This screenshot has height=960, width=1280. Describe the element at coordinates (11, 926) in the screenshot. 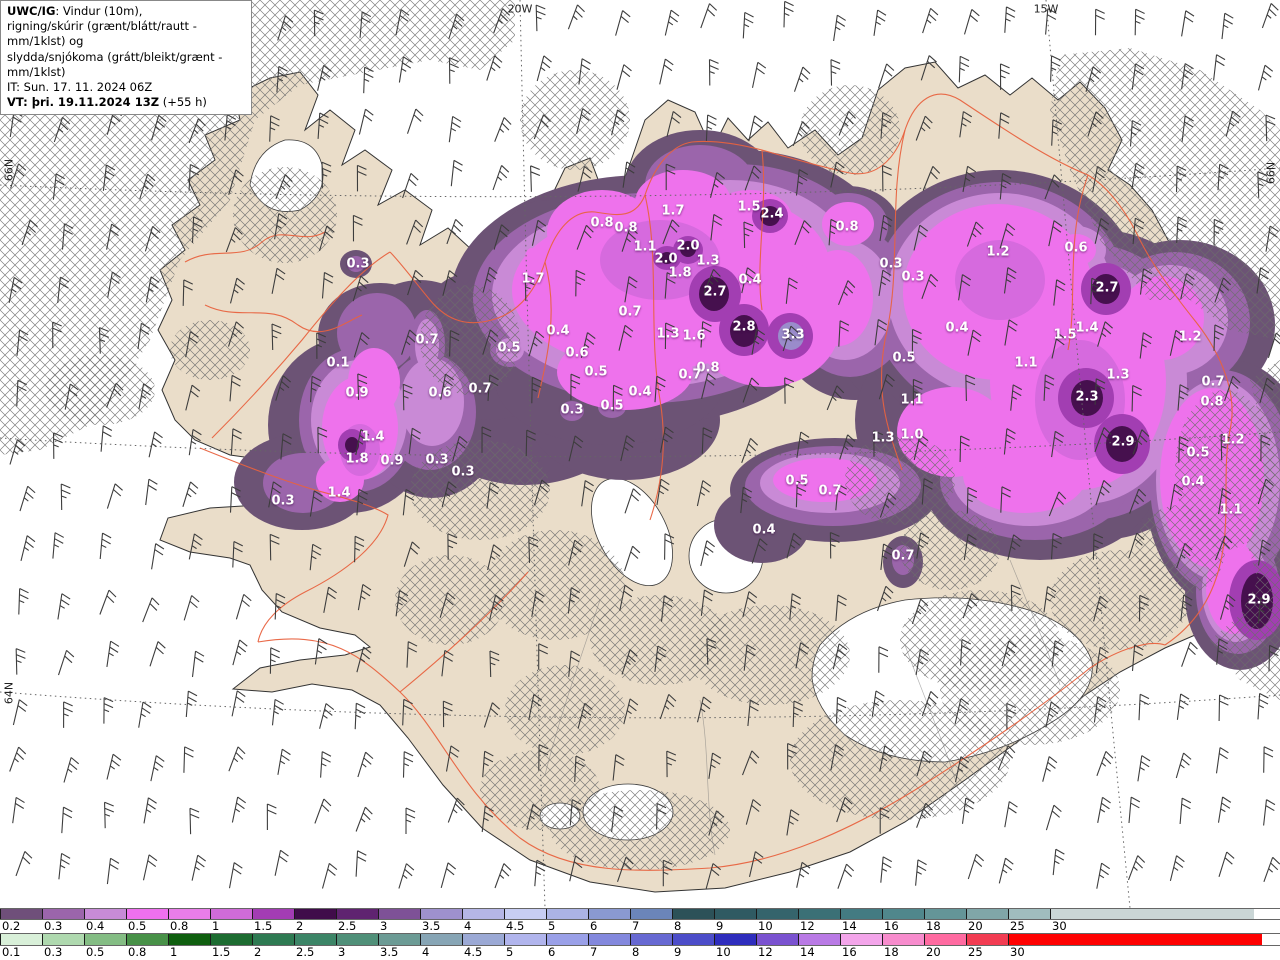

I see `legend-tick-label: 0.2` at that location.